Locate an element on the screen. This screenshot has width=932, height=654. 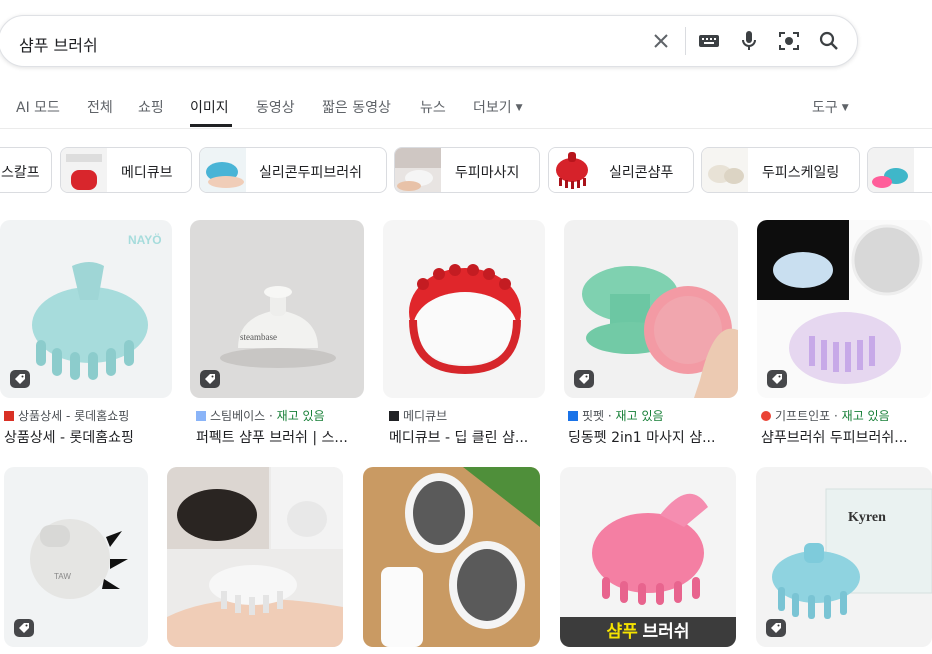
active-tab-indicator is located at coordinates (211, 125).